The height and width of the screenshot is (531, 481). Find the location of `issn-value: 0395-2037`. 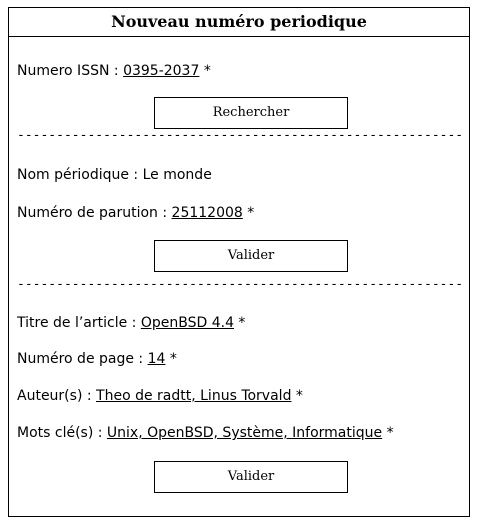

issn-value: 0395-2037 is located at coordinates (161, 71).